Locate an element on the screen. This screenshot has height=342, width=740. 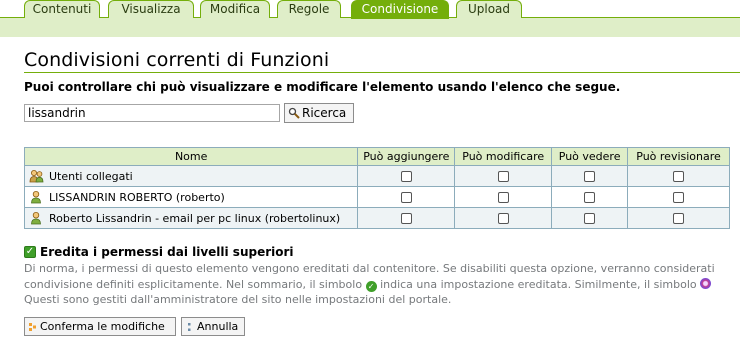
name-cell: LISSANDRIN ROBERTO (roberto) is located at coordinates (191, 197).